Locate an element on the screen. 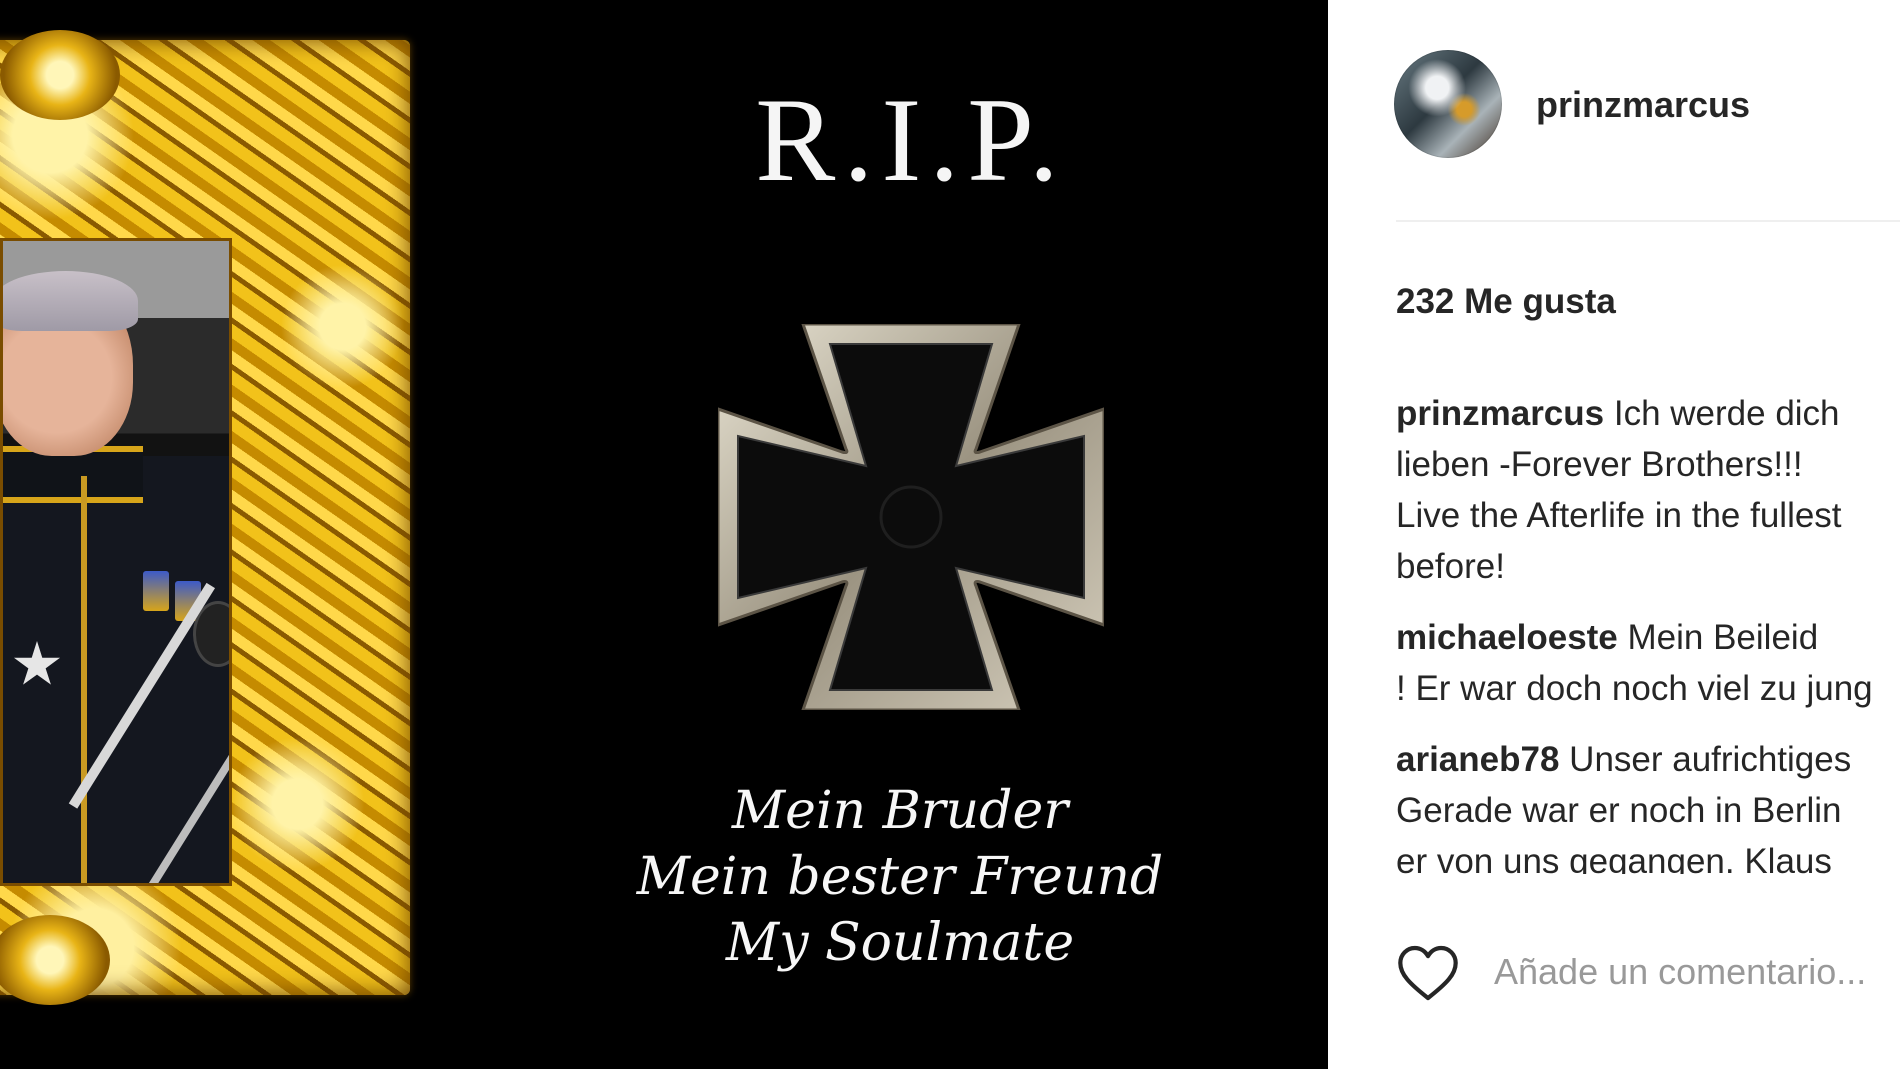 The image size is (1900, 1069). portrait-photo is located at coordinates (116, 562).